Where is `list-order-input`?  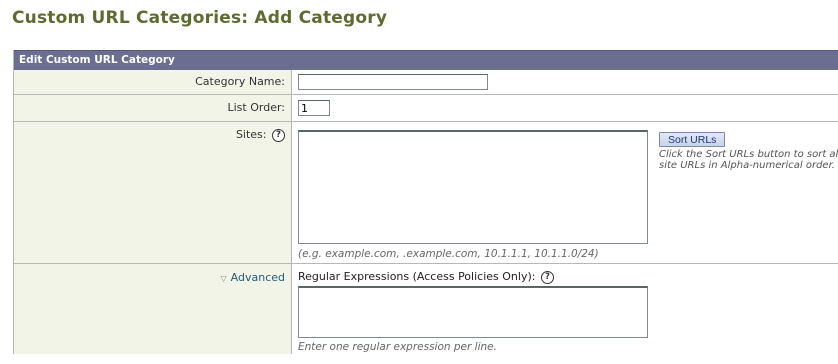 list-order-input is located at coordinates (314, 108).